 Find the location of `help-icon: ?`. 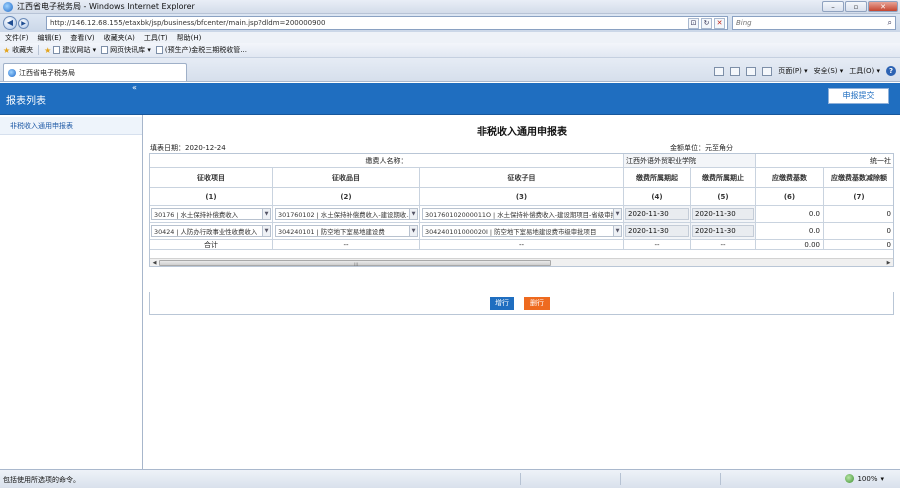

help-icon: ? is located at coordinates (891, 71).